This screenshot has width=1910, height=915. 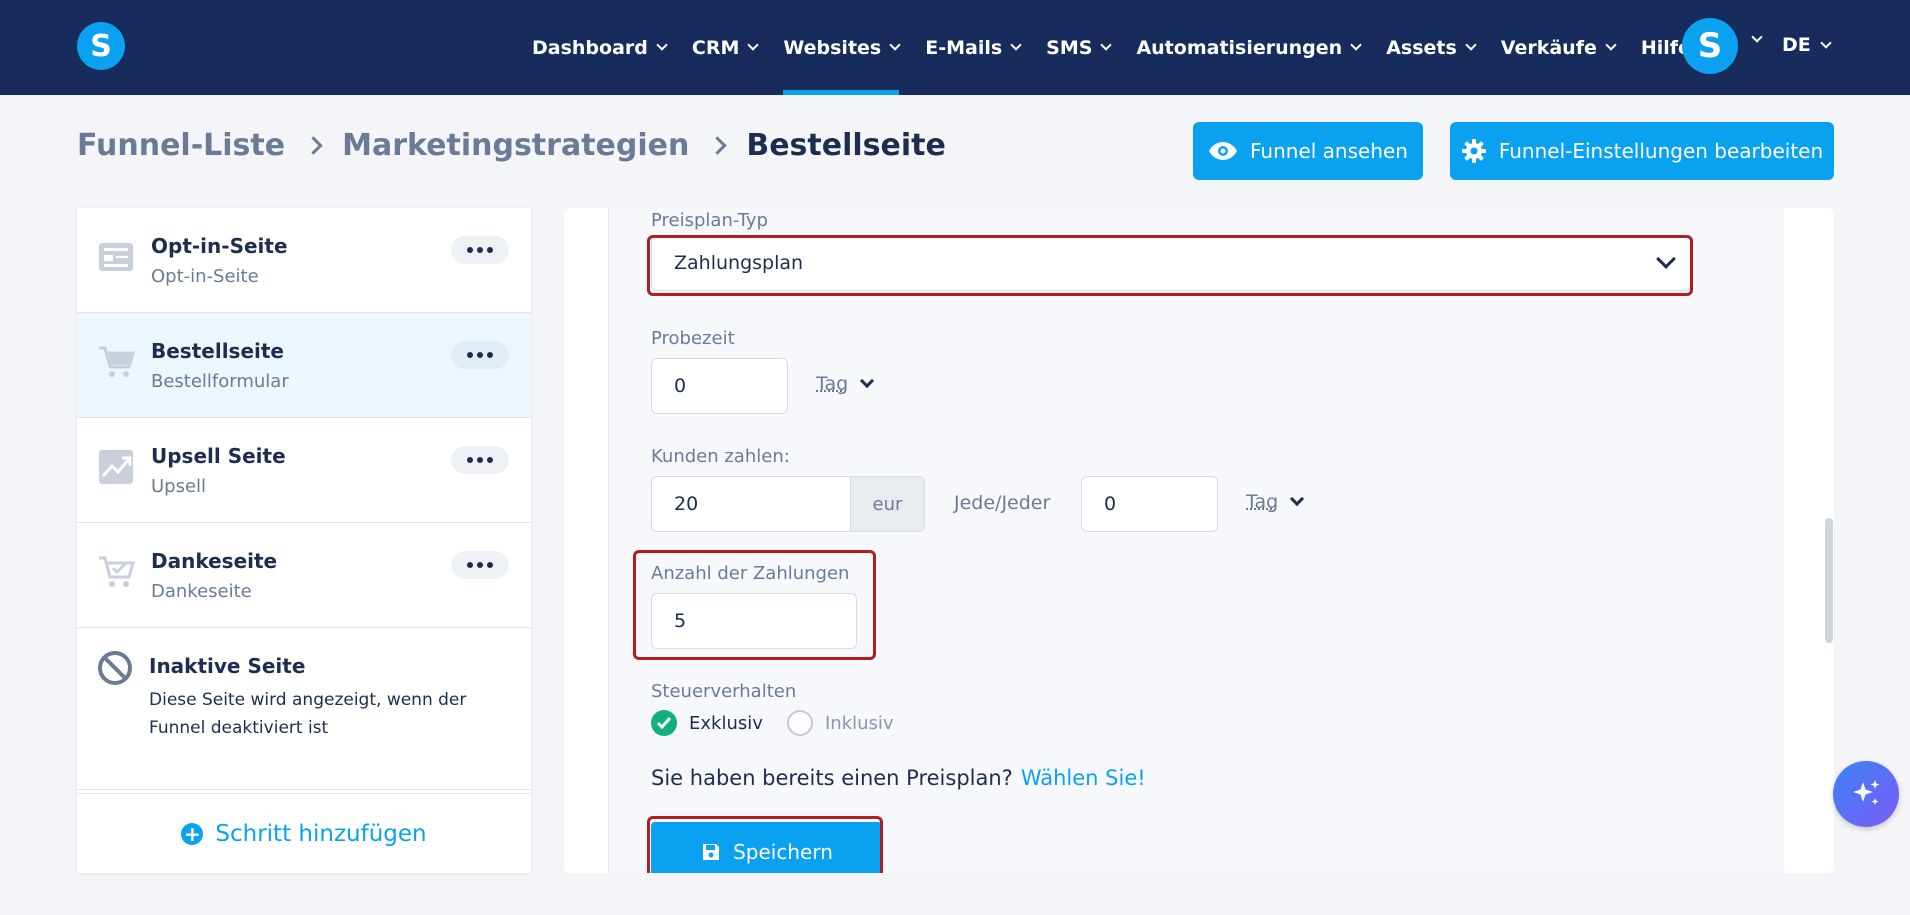 I want to click on nav-sales: Verkäufe, so click(x=1558, y=47).